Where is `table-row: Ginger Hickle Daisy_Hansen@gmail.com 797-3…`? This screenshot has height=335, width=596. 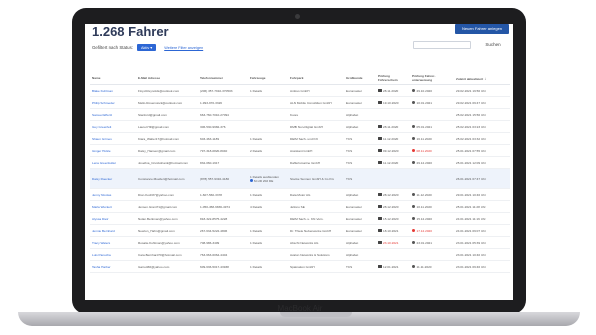
table-row: Ginger Hickle Daisy_Hansen@gmail.com 797-3… is located at coordinates (300, 150).